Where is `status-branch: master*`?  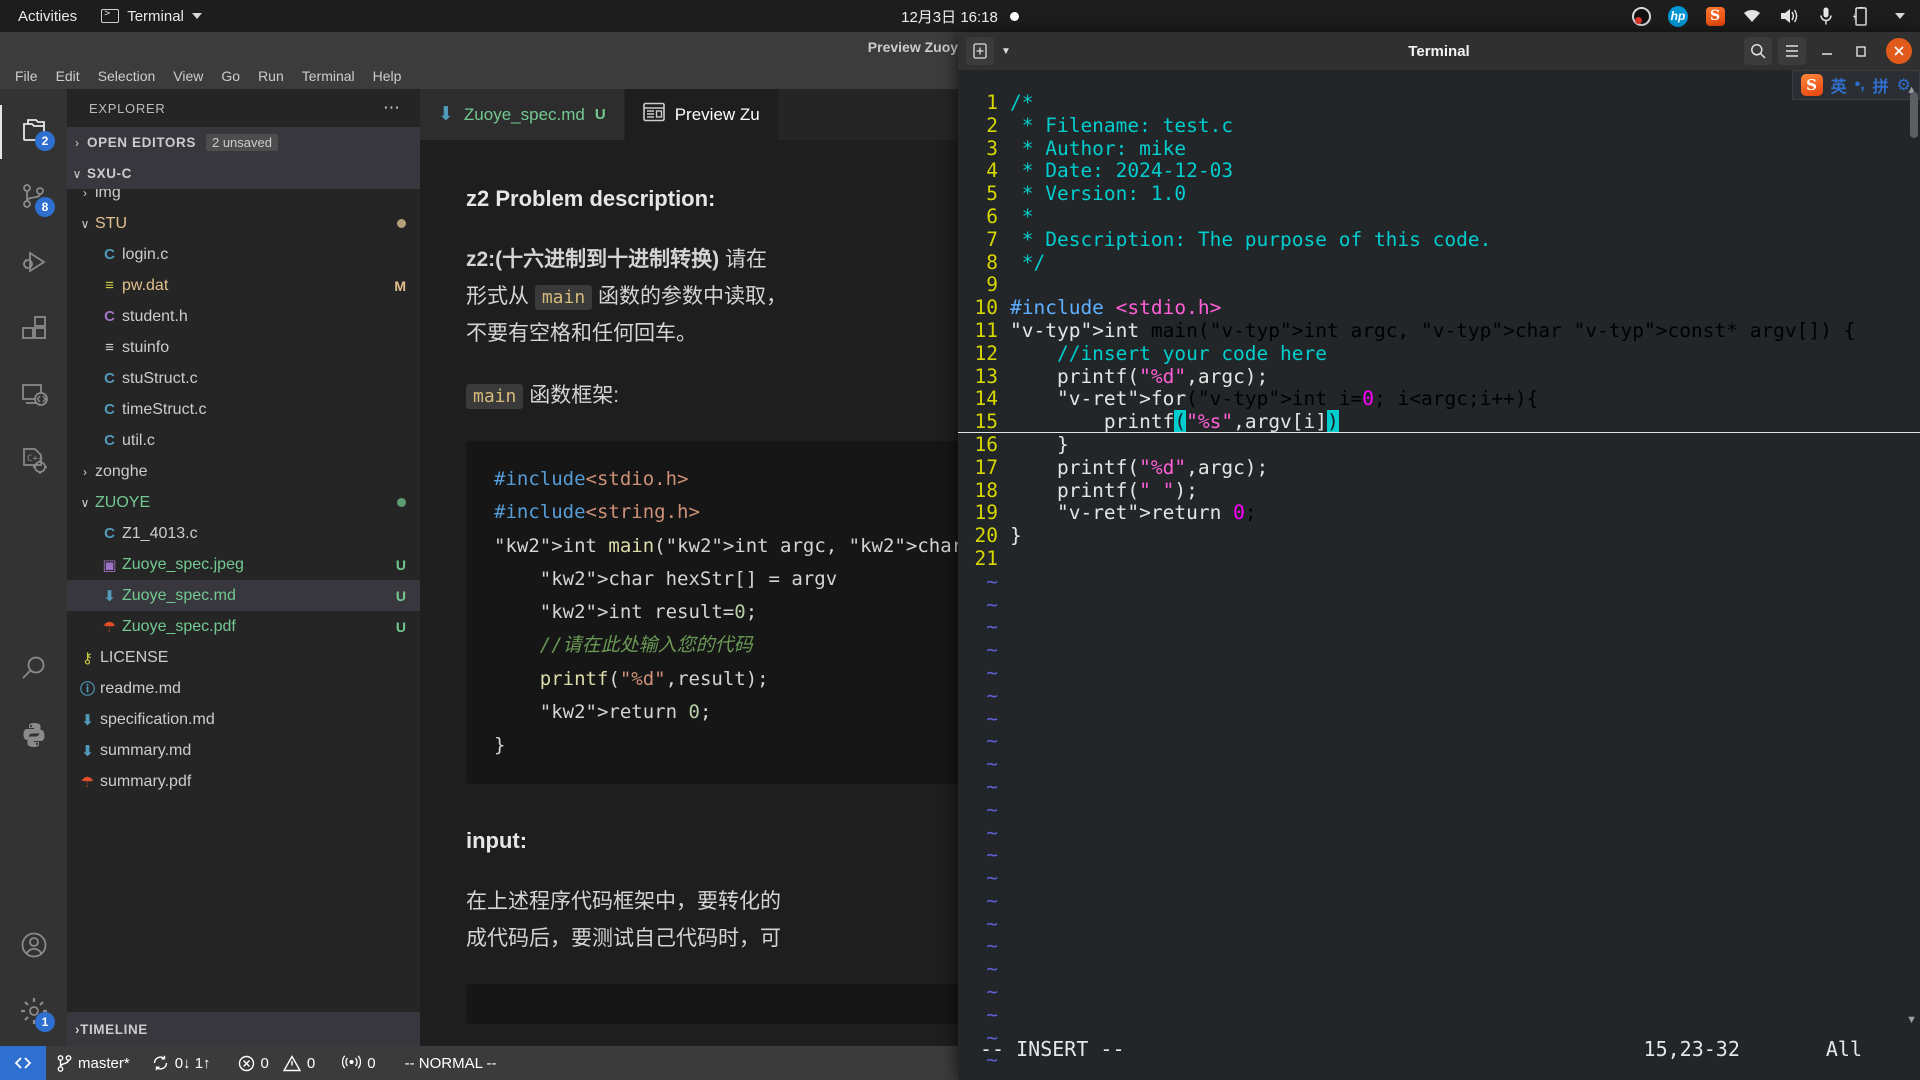
status-branch: master* is located at coordinates (93, 1063).